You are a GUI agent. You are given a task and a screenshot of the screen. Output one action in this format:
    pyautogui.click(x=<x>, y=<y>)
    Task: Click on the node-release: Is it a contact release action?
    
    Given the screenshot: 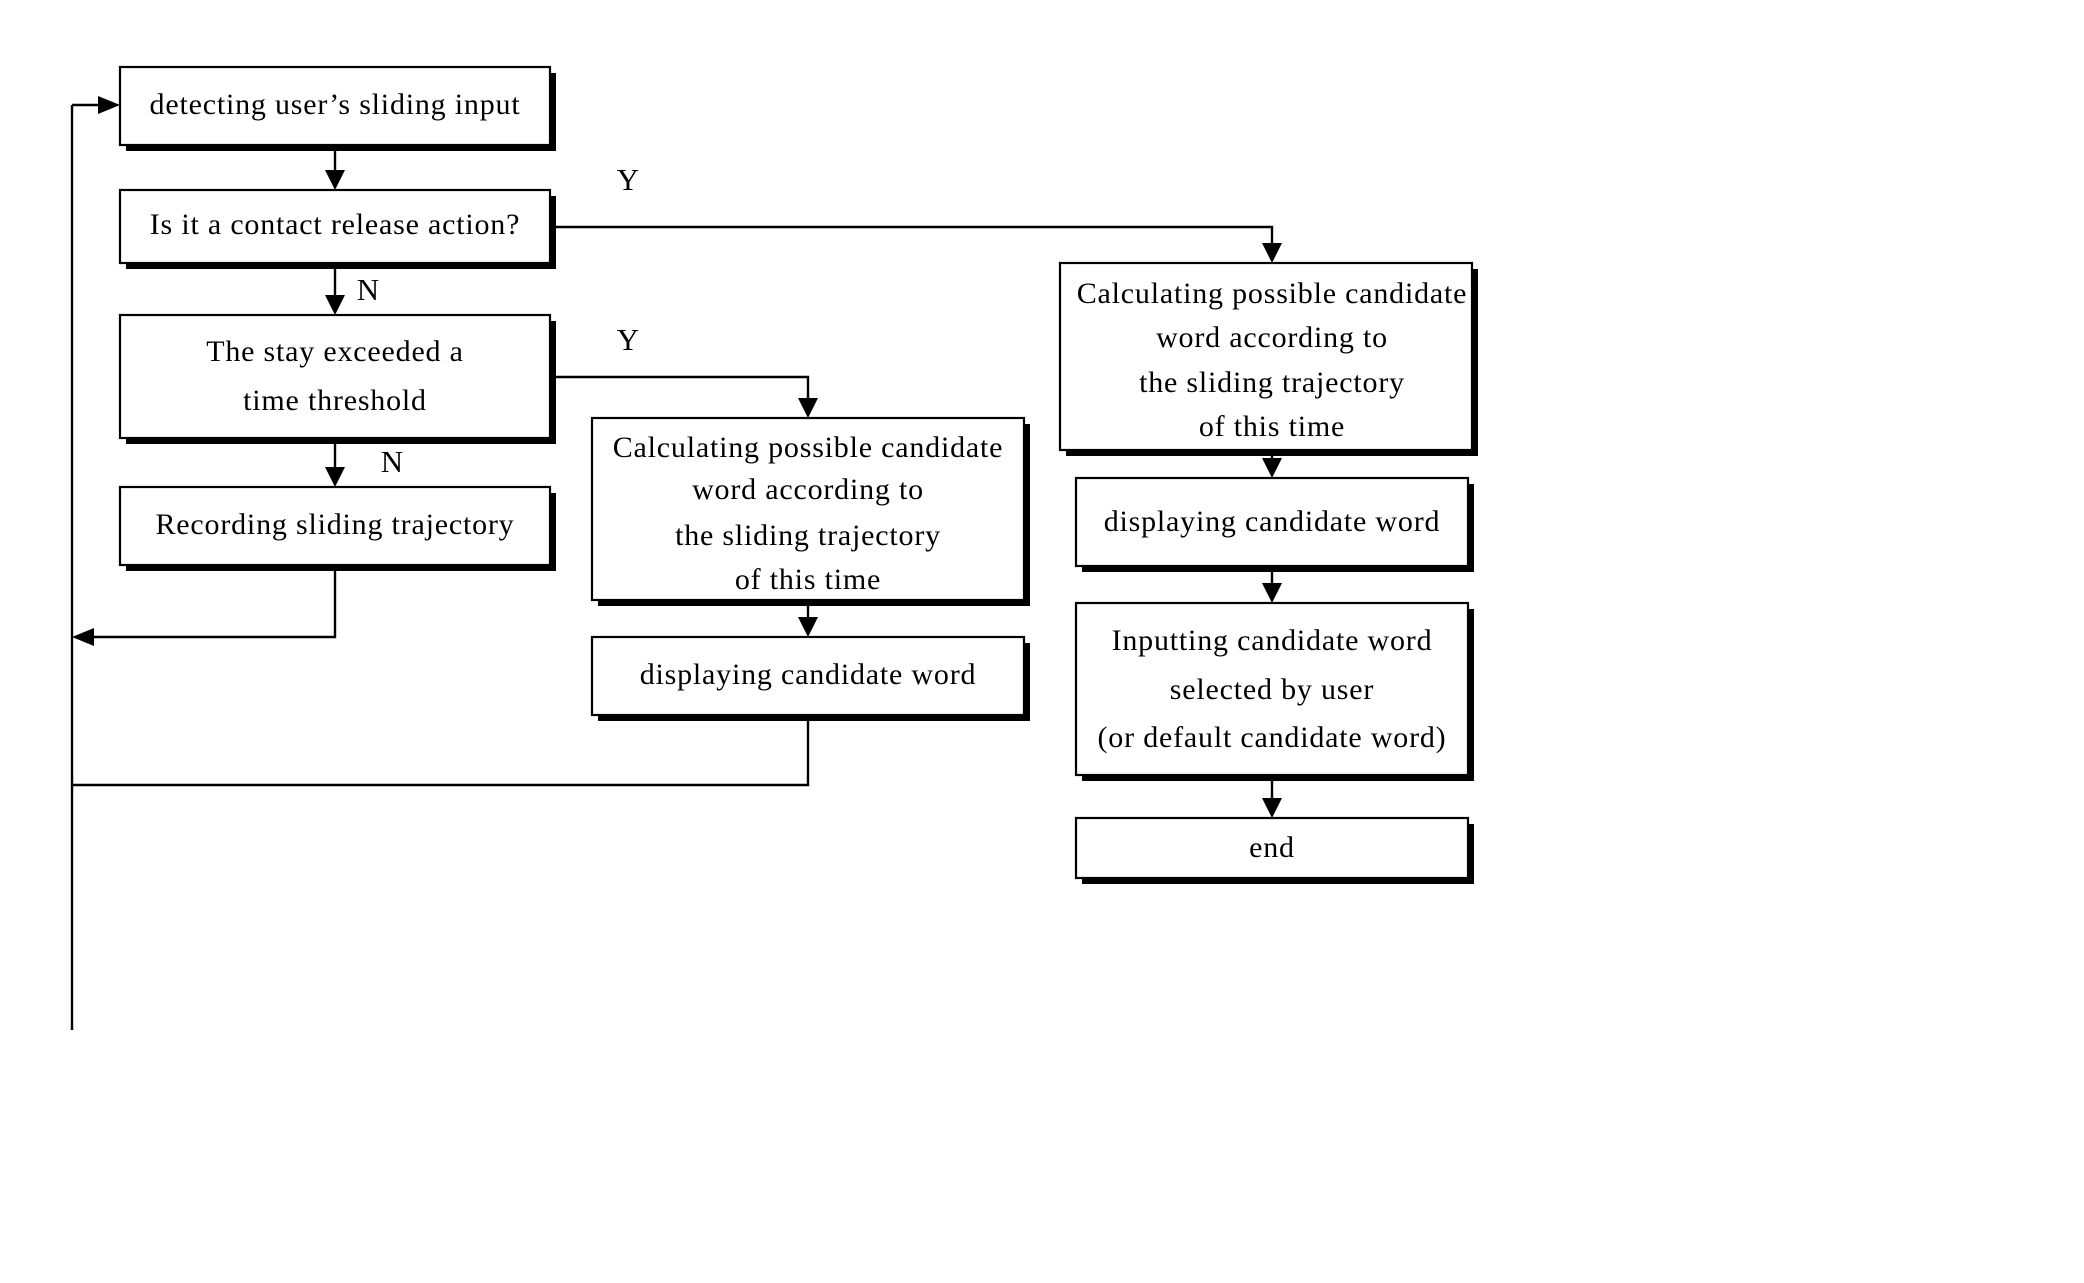 What is the action you would take?
    pyautogui.click(x=337, y=228)
    